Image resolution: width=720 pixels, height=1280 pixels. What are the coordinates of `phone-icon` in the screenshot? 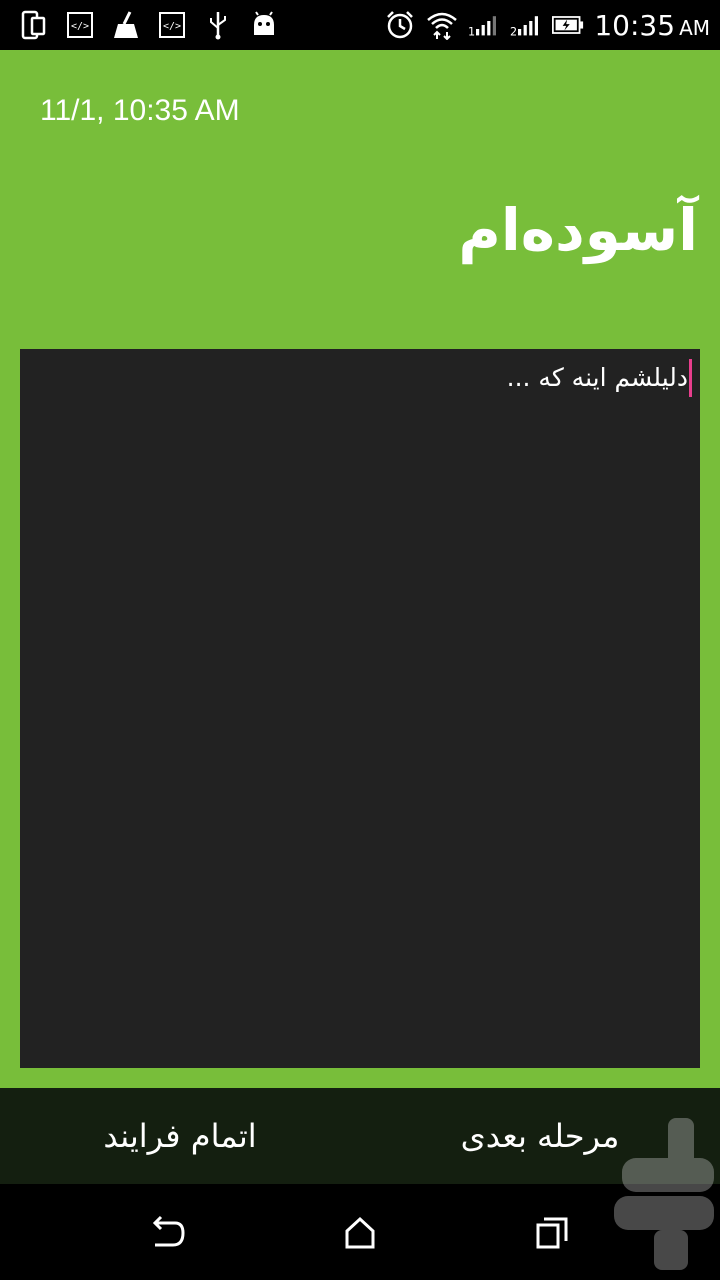 It's located at (34, 25).